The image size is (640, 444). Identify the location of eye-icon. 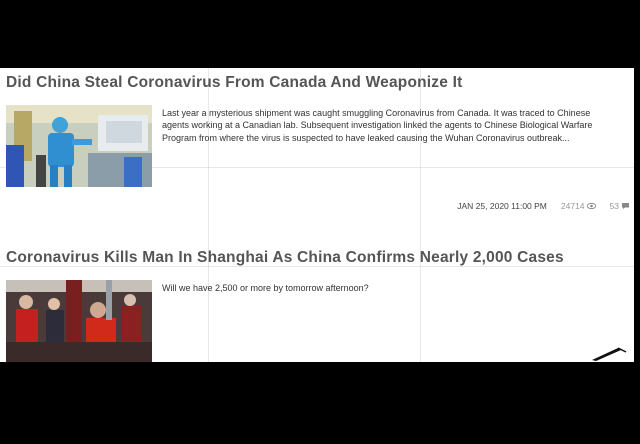
(591, 206).